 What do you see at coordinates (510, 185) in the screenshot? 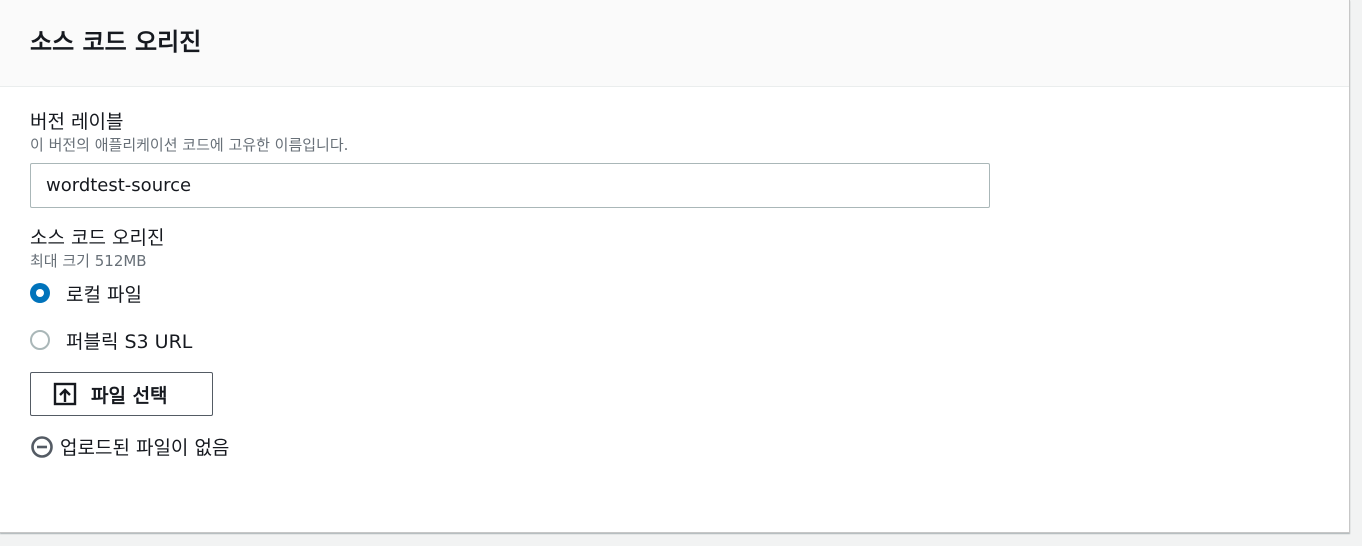
I see `version-label-input` at bounding box center [510, 185].